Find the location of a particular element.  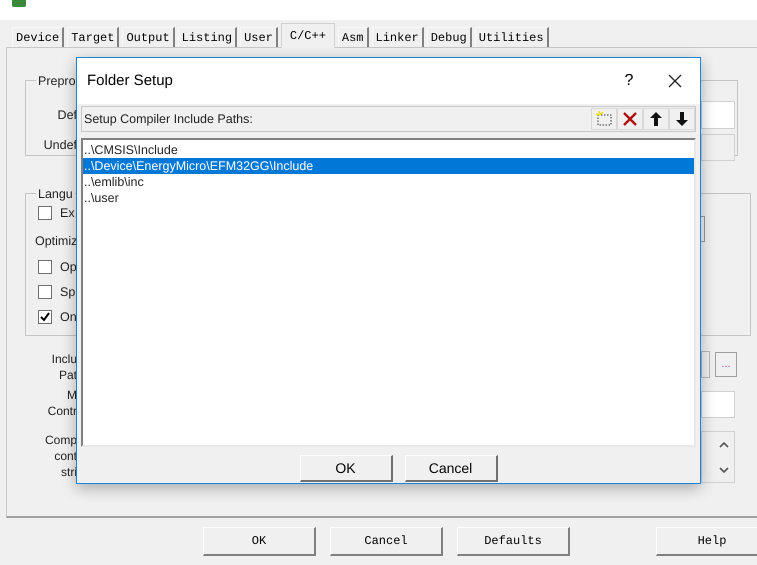

header-label: Setup Compiler Include Paths: is located at coordinates (168, 119).